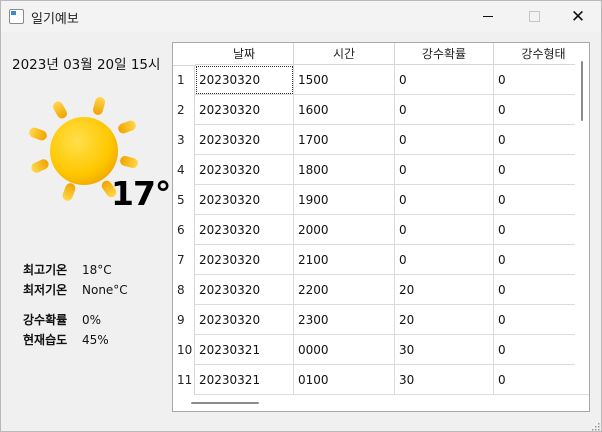 Image resolution: width=602 pixels, height=432 pixels. Describe the element at coordinates (55, 19) in the screenshot. I see `window-title: 일기예보` at that location.